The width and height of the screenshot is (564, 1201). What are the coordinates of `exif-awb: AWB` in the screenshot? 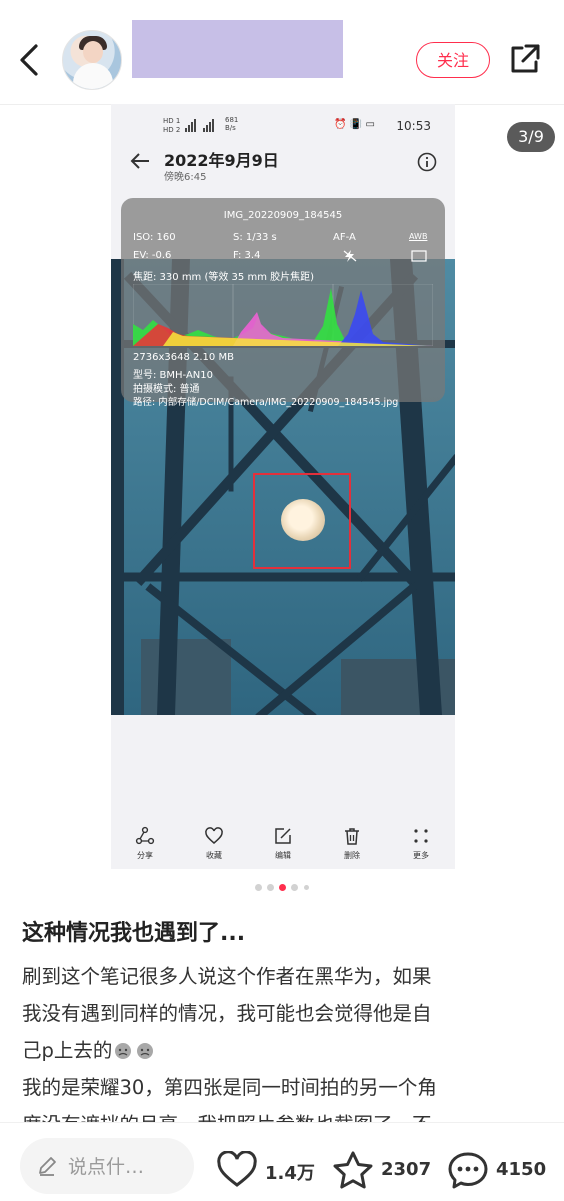 It's located at (418, 236).